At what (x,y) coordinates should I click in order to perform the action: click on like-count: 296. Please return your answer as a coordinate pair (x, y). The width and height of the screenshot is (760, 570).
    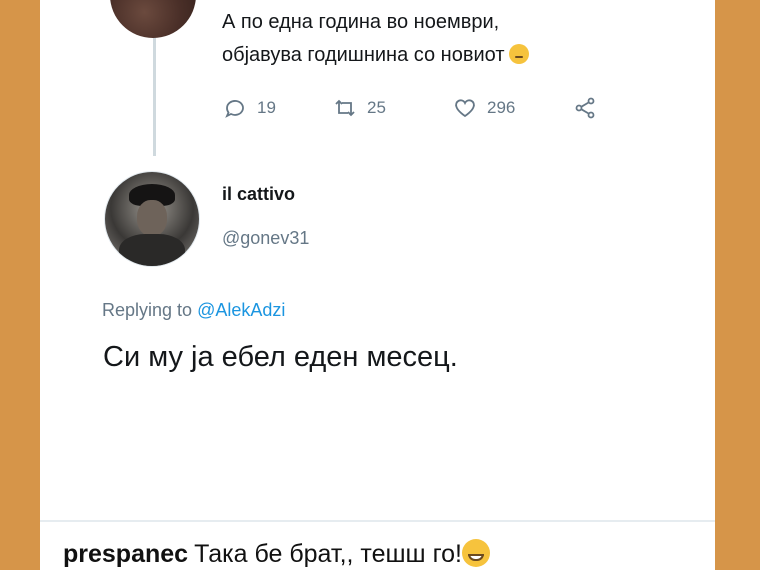
    Looking at the image, I should click on (501, 107).